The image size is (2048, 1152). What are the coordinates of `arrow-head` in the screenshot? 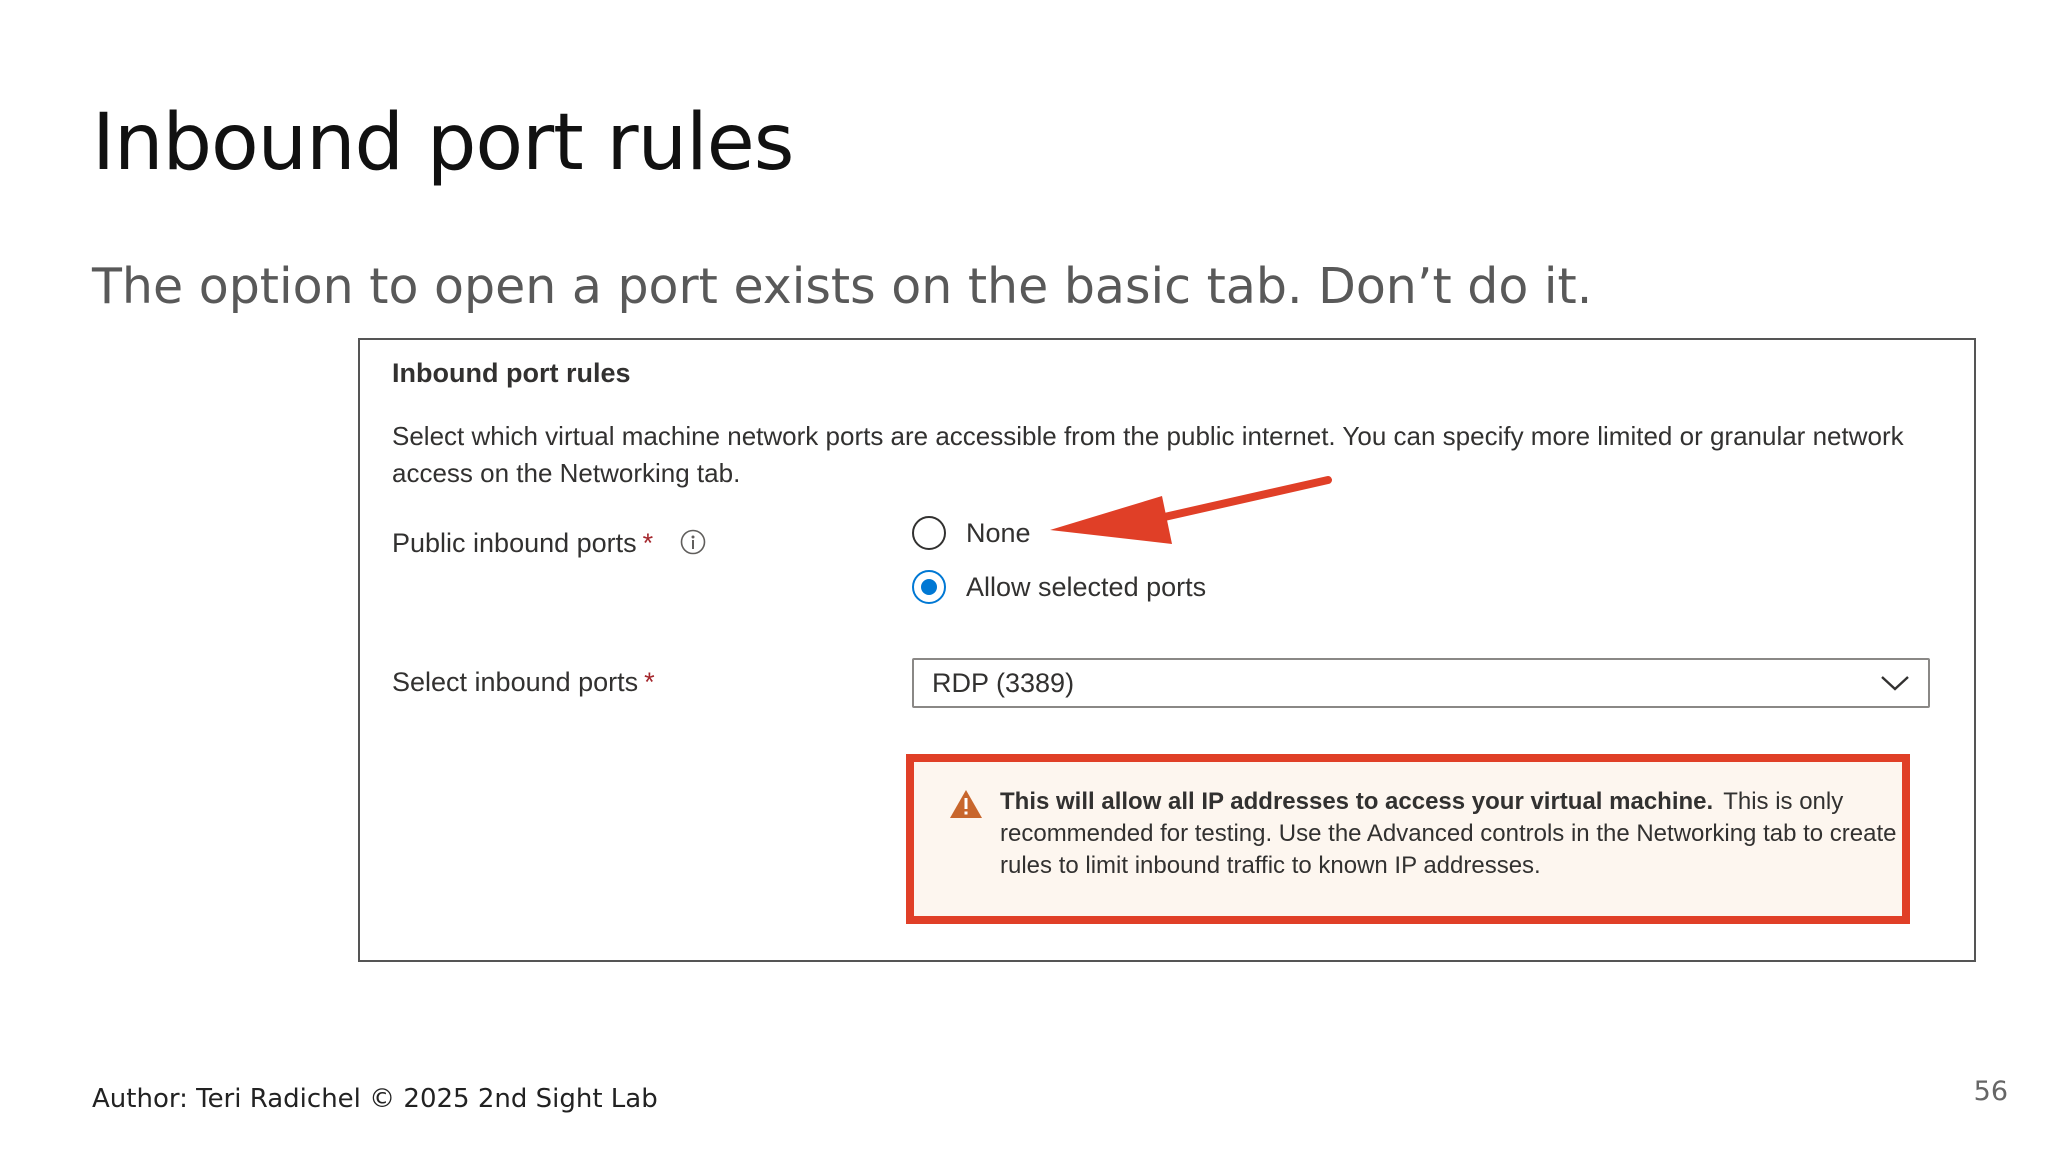 It's located at (1111, 520).